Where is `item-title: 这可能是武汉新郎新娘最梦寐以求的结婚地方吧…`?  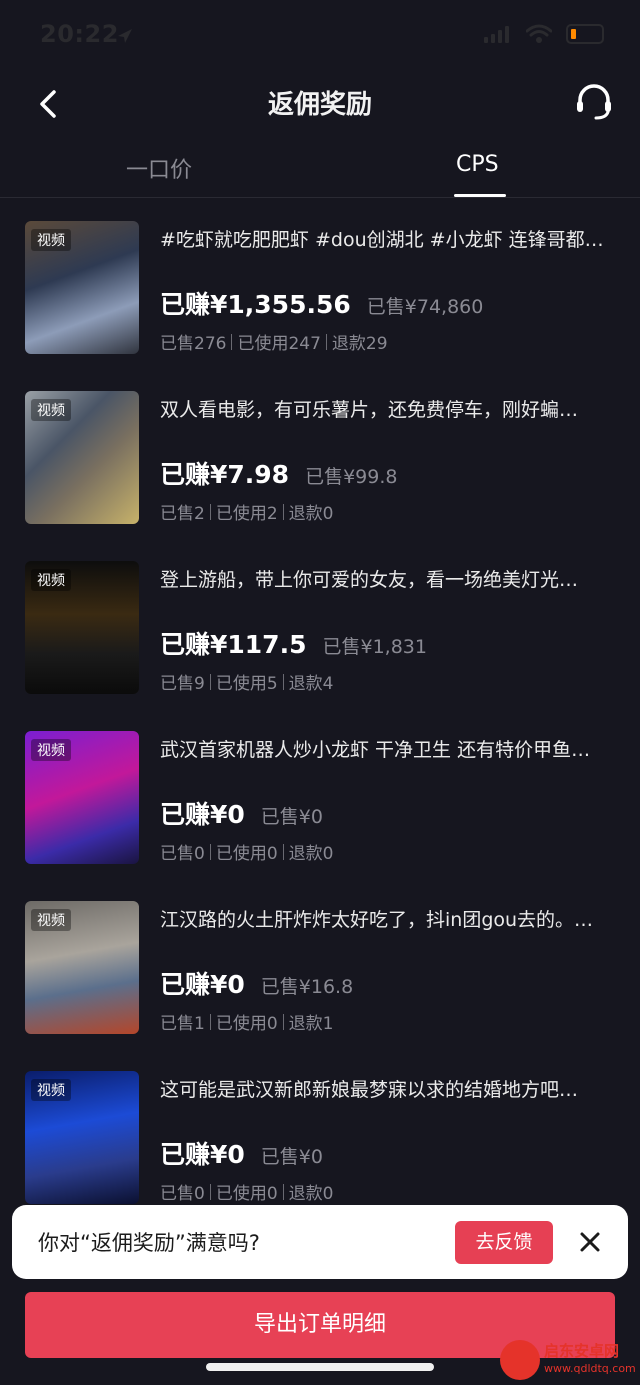 item-title: 这可能是武汉新郎新娘最梦寐以求的结婚地方吧… is located at coordinates (369, 1090).